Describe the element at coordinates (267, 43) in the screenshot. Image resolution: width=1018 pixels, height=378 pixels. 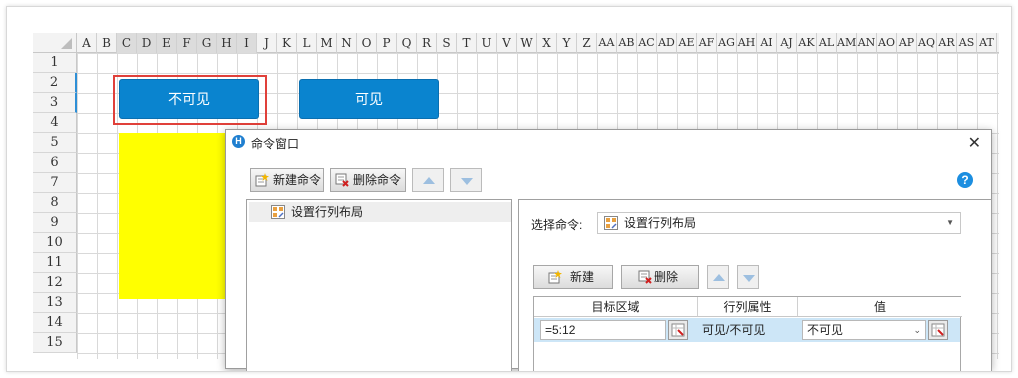
I see `column-header-j: J` at that location.